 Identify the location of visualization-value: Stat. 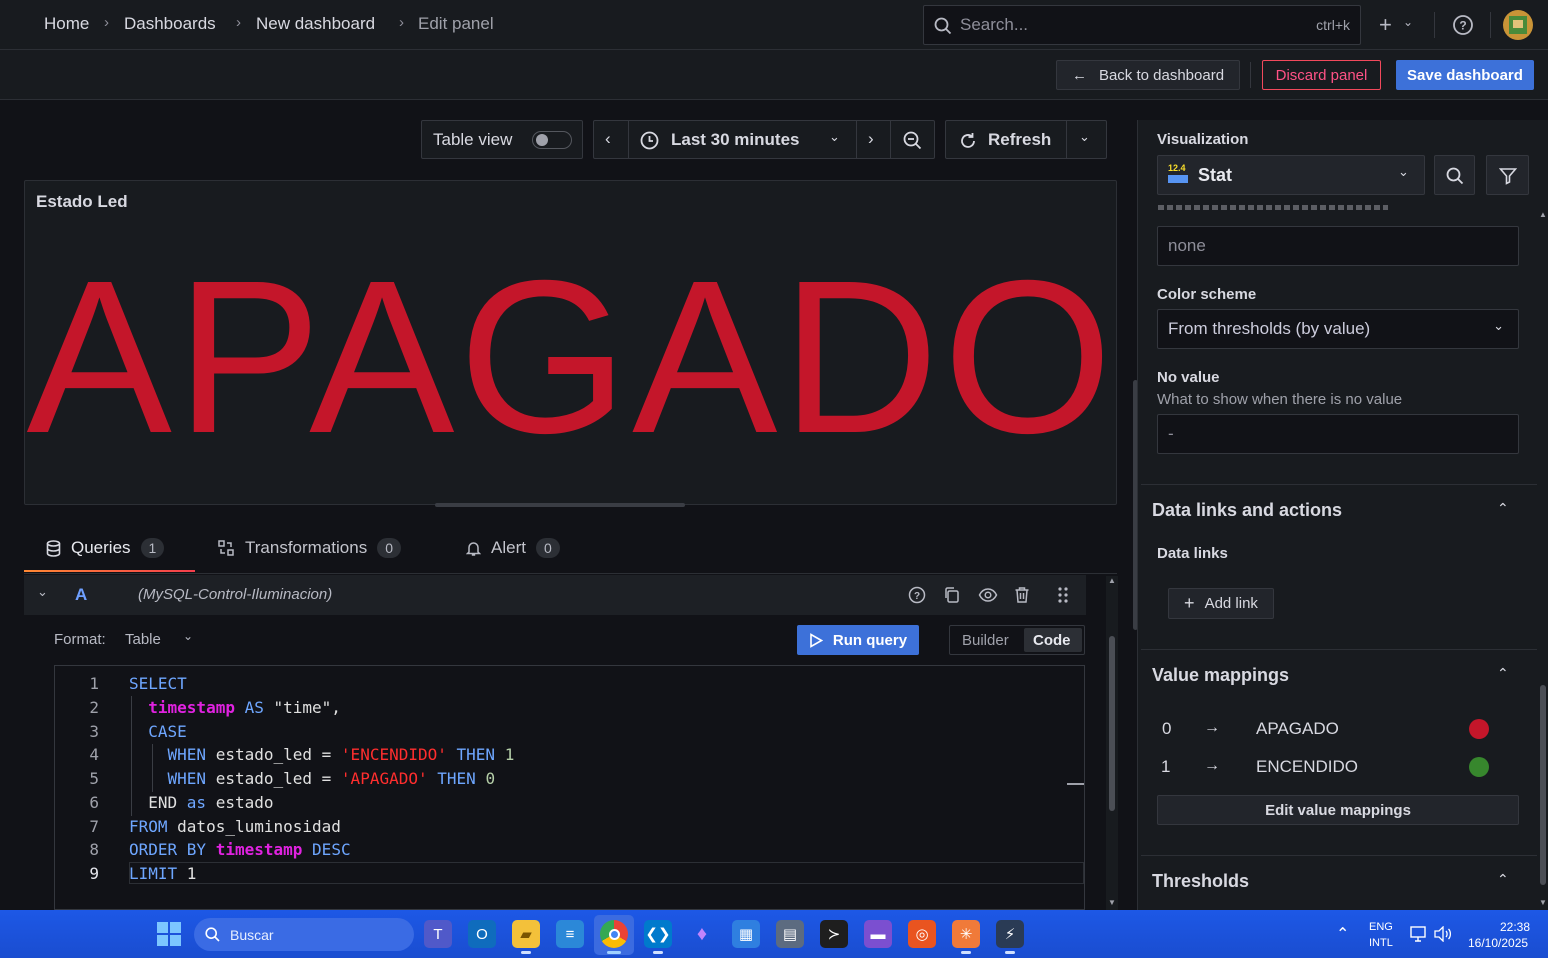
(1215, 175).